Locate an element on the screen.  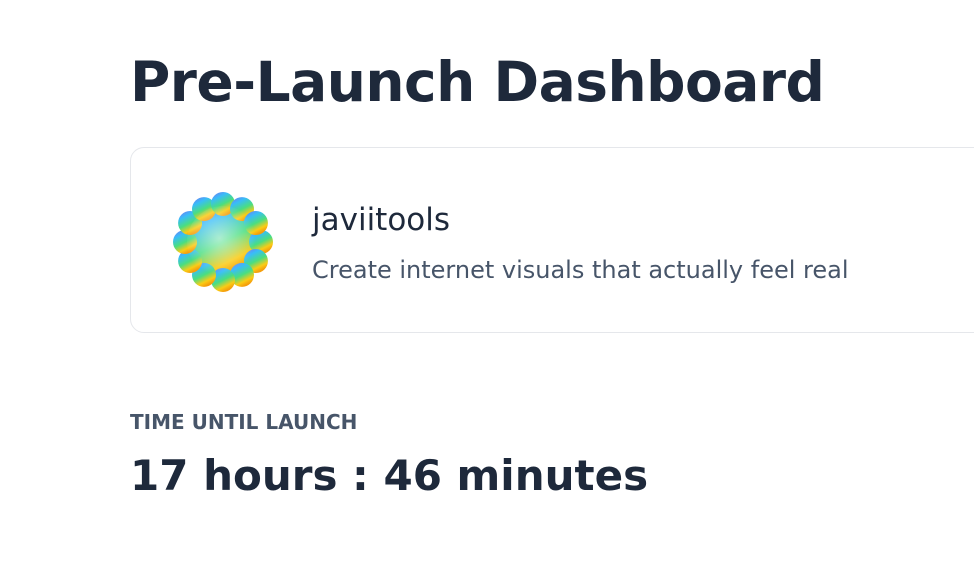
countdown-label: TIME UNTIL LAUNCH is located at coordinates (244, 422).